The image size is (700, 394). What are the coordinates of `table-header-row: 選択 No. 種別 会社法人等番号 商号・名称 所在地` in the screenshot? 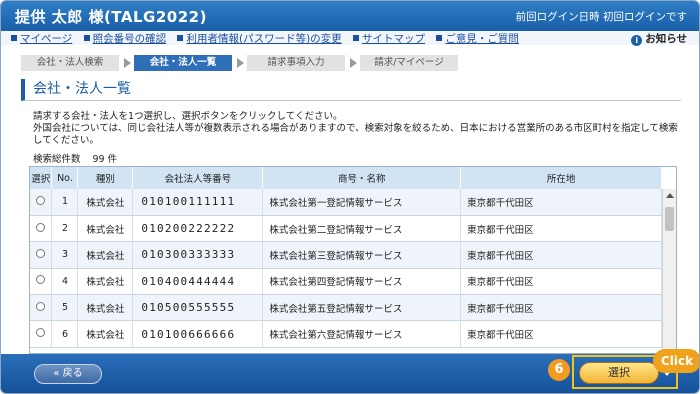 It's located at (346, 178).